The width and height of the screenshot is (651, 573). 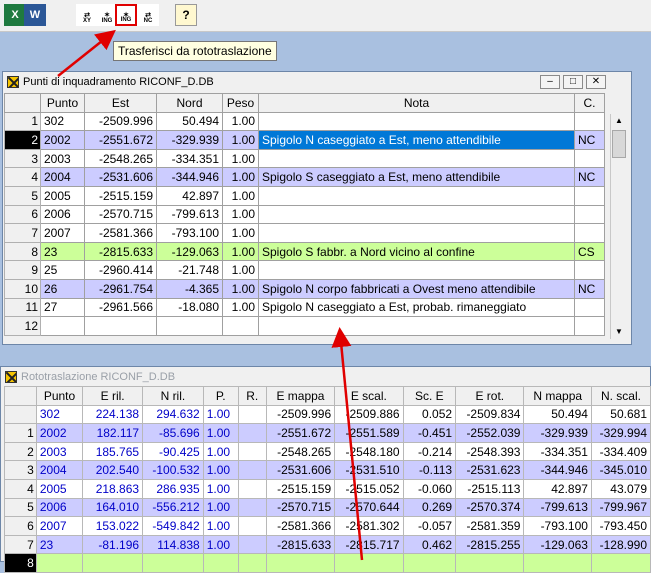 What do you see at coordinates (369, 396) in the screenshot?
I see `col-header: E scal.` at bounding box center [369, 396].